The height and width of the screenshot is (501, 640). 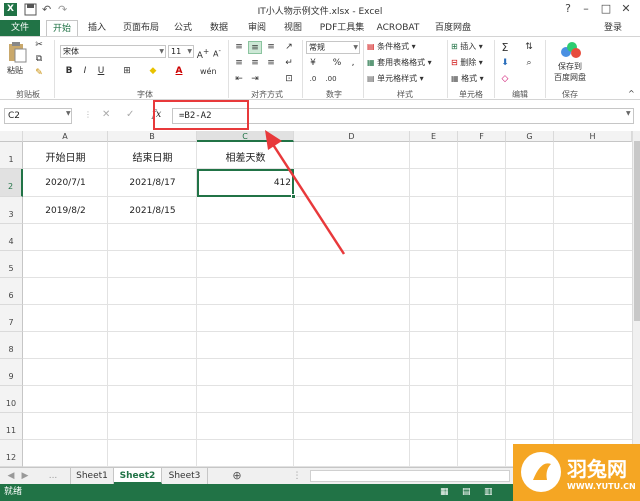 I want to click on watermark-brand: 羽兔网, so click(x=597, y=469).